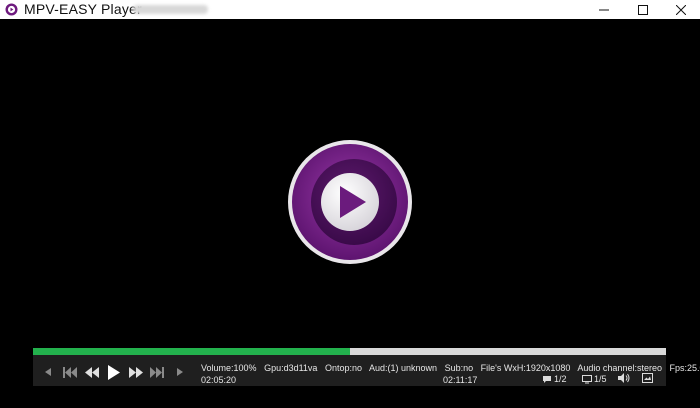 This screenshot has width=700, height=408. I want to click on skip-start-button, so click(70, 372).